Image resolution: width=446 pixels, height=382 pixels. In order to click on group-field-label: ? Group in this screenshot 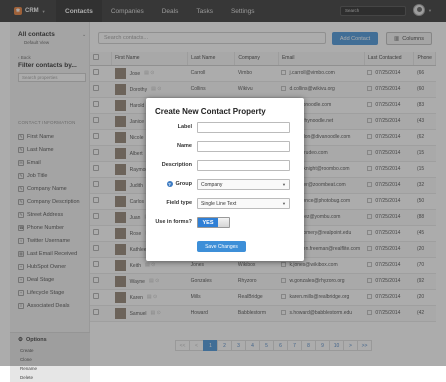, I will do `click(179, 184)`.